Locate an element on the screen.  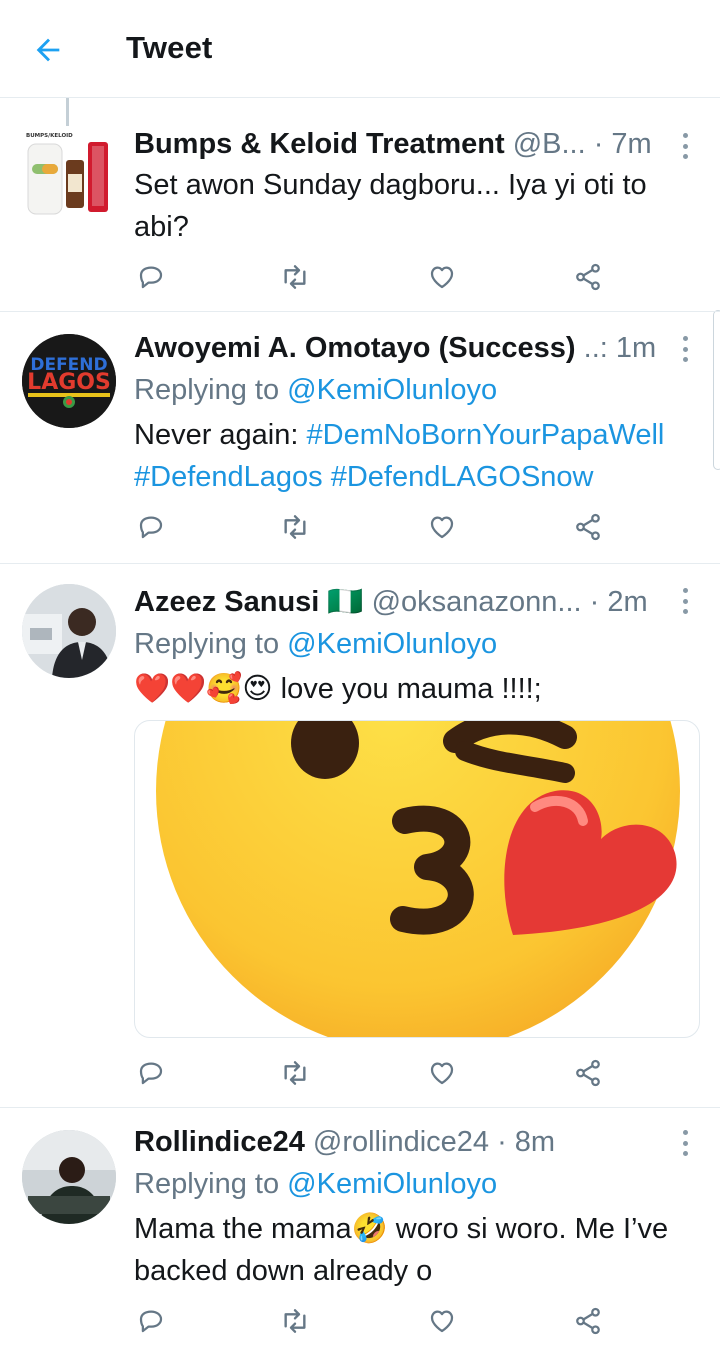
username: @rollindice24 is located at coordinates (401, 1142).